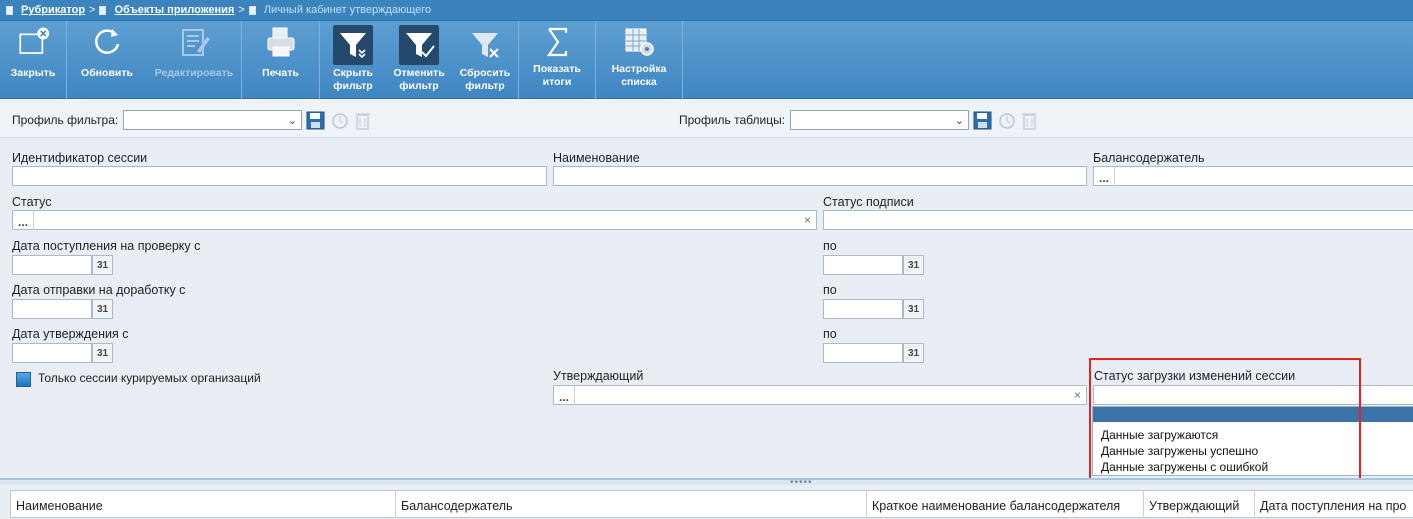  I want to click on session-id-input, so click(279, 176).